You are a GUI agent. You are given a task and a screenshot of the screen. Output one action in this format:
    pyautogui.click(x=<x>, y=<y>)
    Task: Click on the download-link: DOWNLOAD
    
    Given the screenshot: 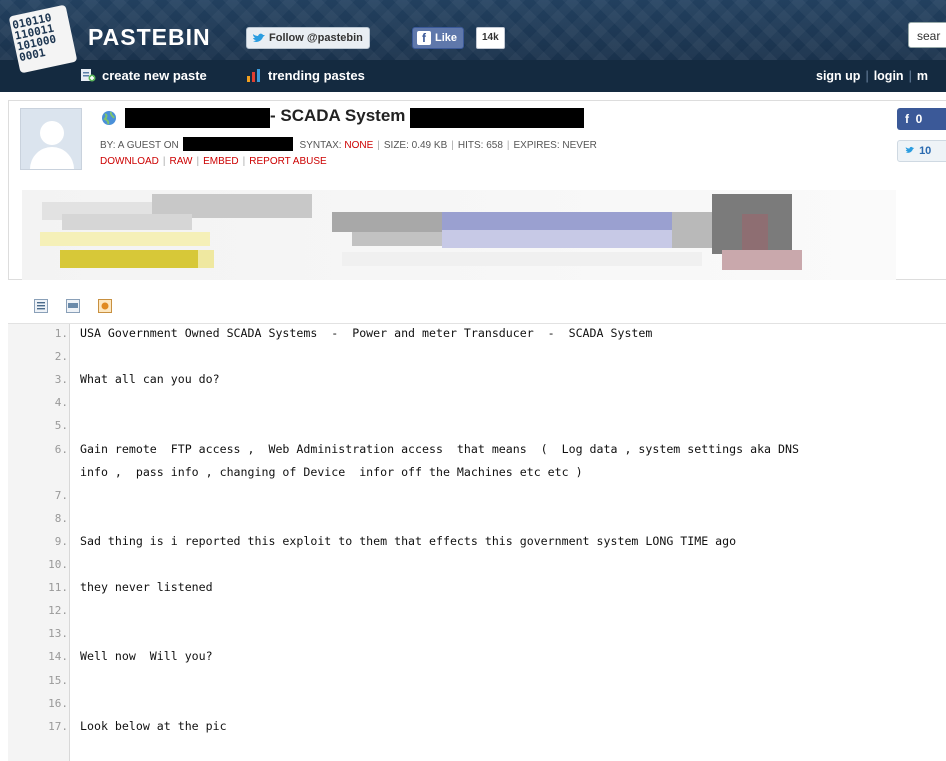 What is the action you would take?
    pyautogui.click(x=129, y=161)
    